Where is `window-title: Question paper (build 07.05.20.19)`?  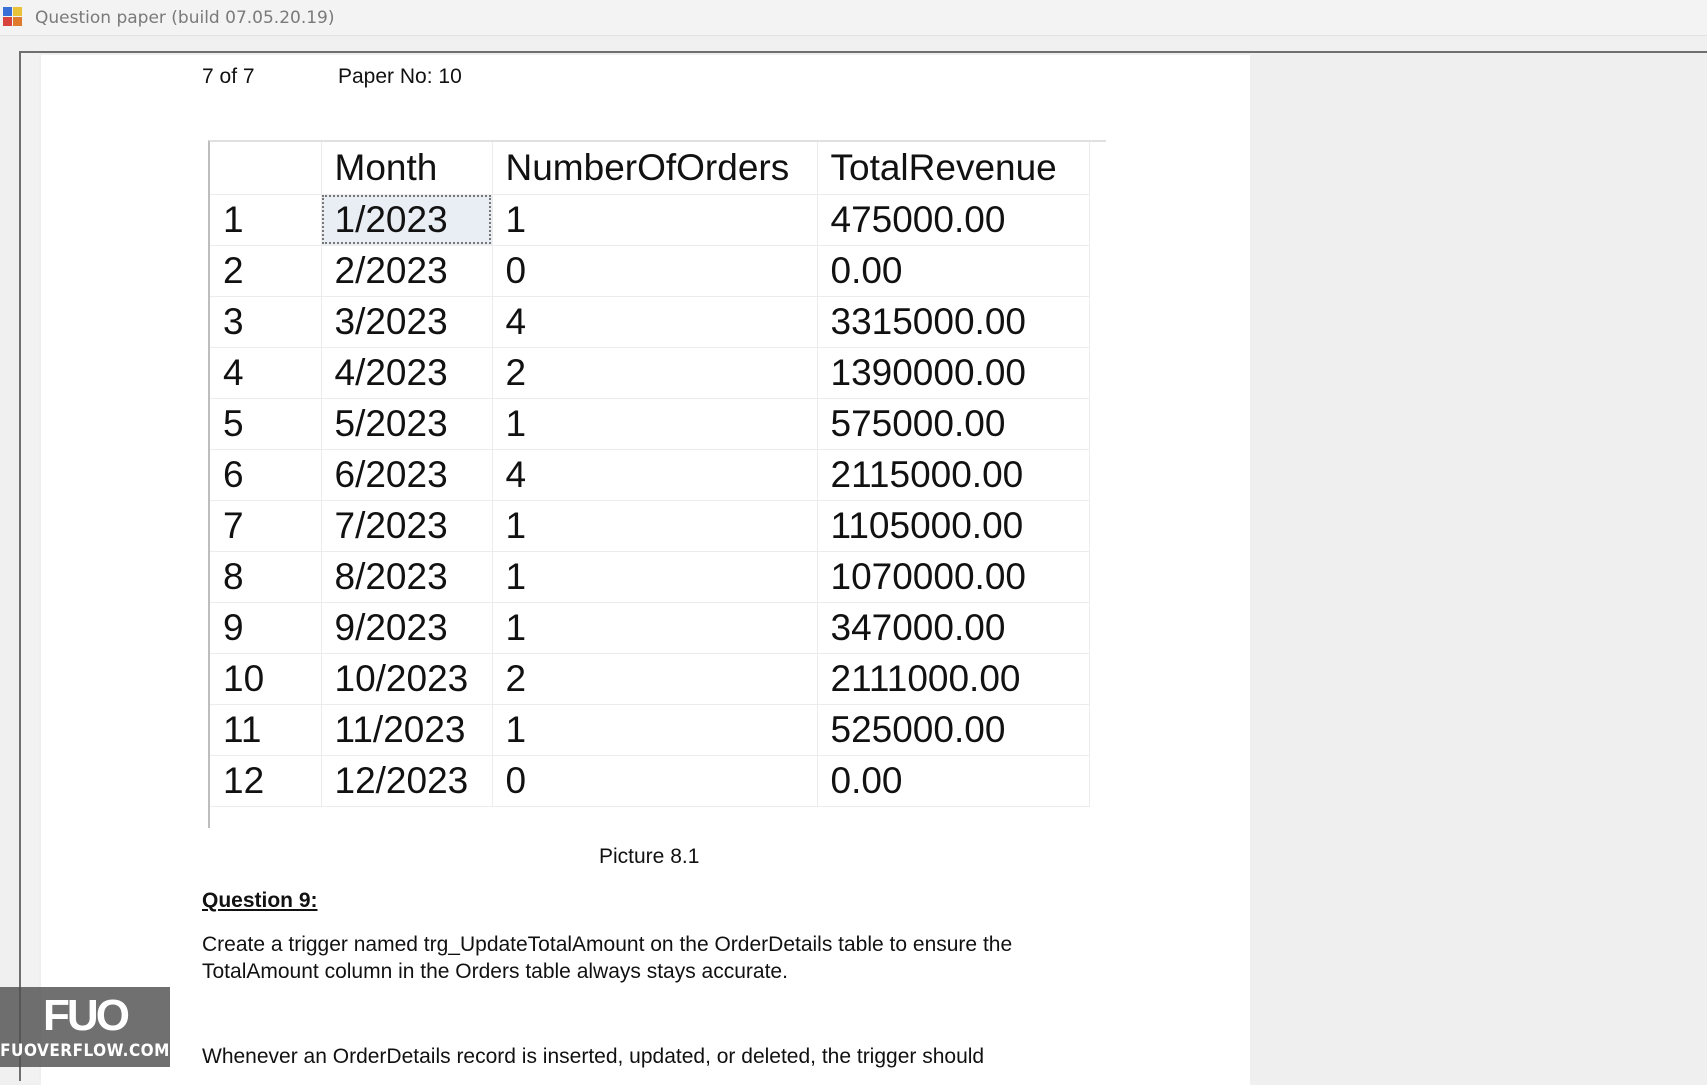 window-title: Question paper (build 07.05.20.19) is located at coordinates (185, 18).